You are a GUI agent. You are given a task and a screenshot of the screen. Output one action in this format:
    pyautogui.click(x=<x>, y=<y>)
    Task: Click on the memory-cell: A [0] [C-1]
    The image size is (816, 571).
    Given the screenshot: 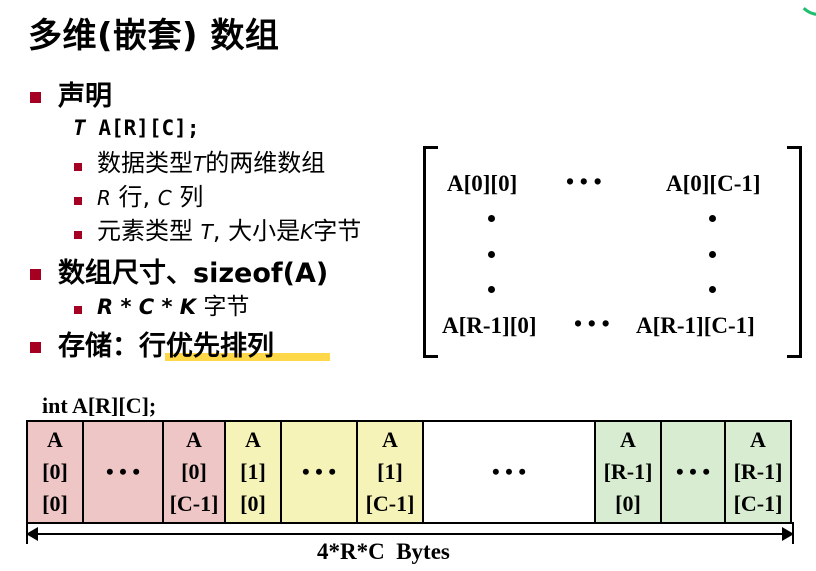 What is the action you would take?
    pyautogui.click(x=194, y=472)
    